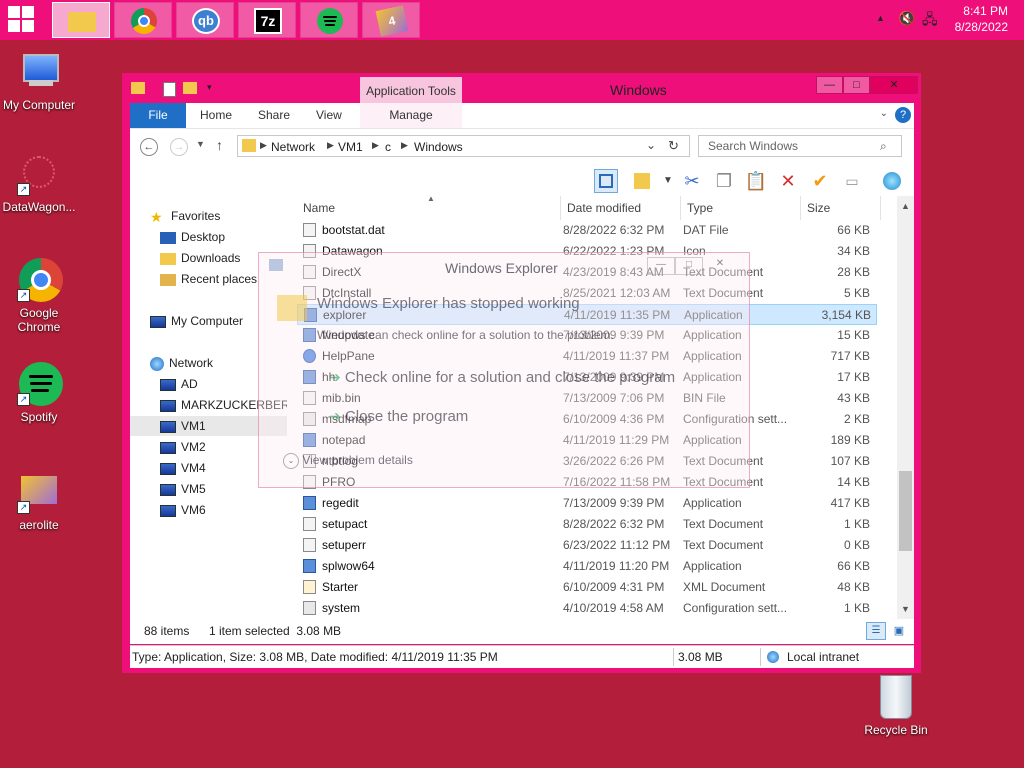 The height and width of the screenshot is (768, 1024). What do you see at coordinates (350, 147) in the screenshot?
I see `breadcrumb-vm1: VM1` at bounding box center [350, 147].